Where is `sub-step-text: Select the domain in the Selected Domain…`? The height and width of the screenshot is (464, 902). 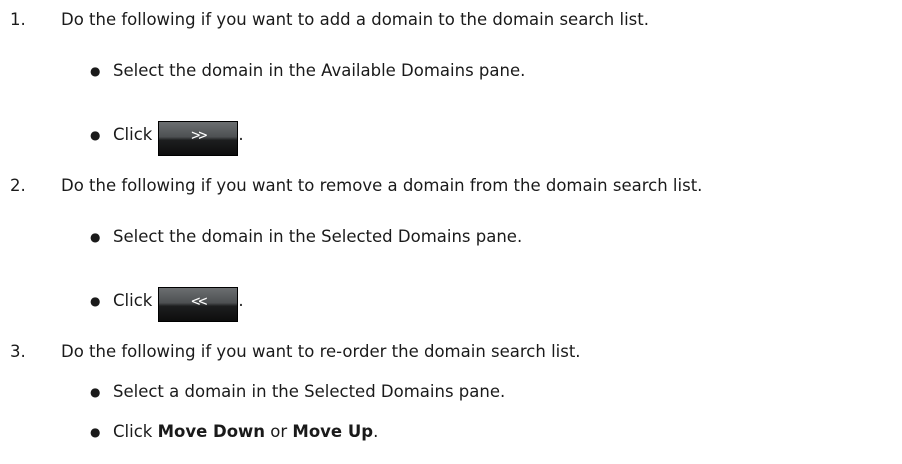 sub-step-text: Select the domain in the Selected Domain… is located at coordinates (318, 236).